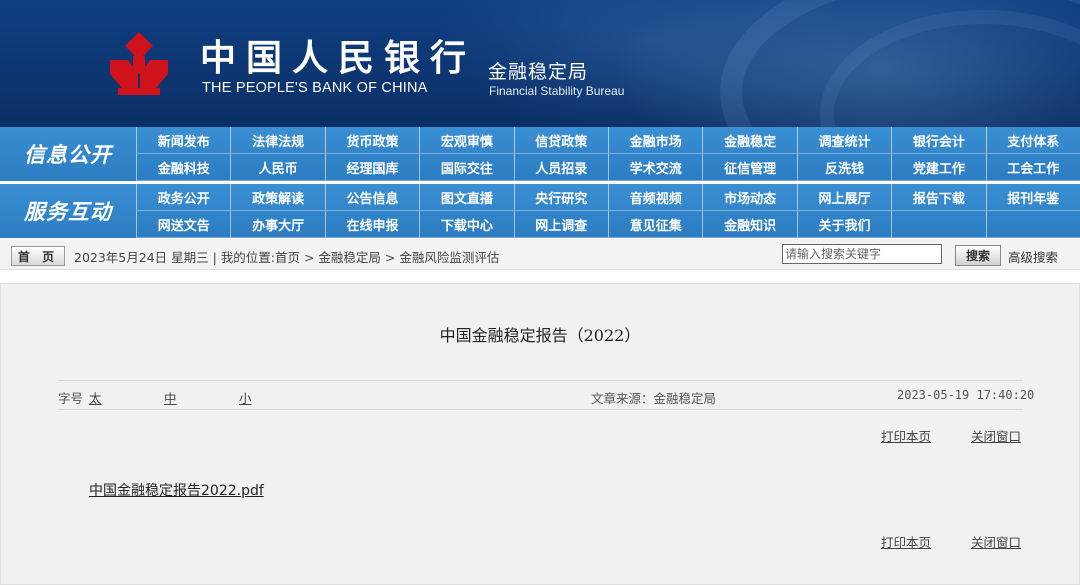 This screenshot has height=585, width=1080. I want to click on nav-item: 宏观审慎, so click(466, 140).